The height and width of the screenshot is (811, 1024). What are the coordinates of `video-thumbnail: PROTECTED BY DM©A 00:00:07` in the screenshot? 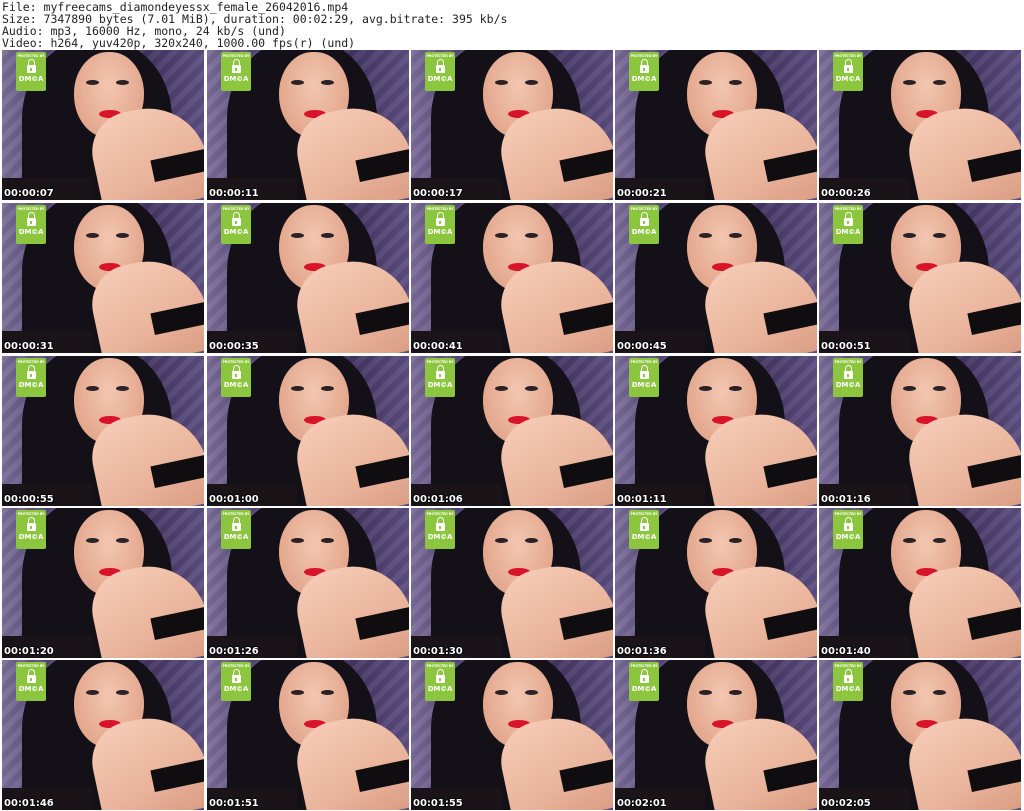 It's located at (103, 125).